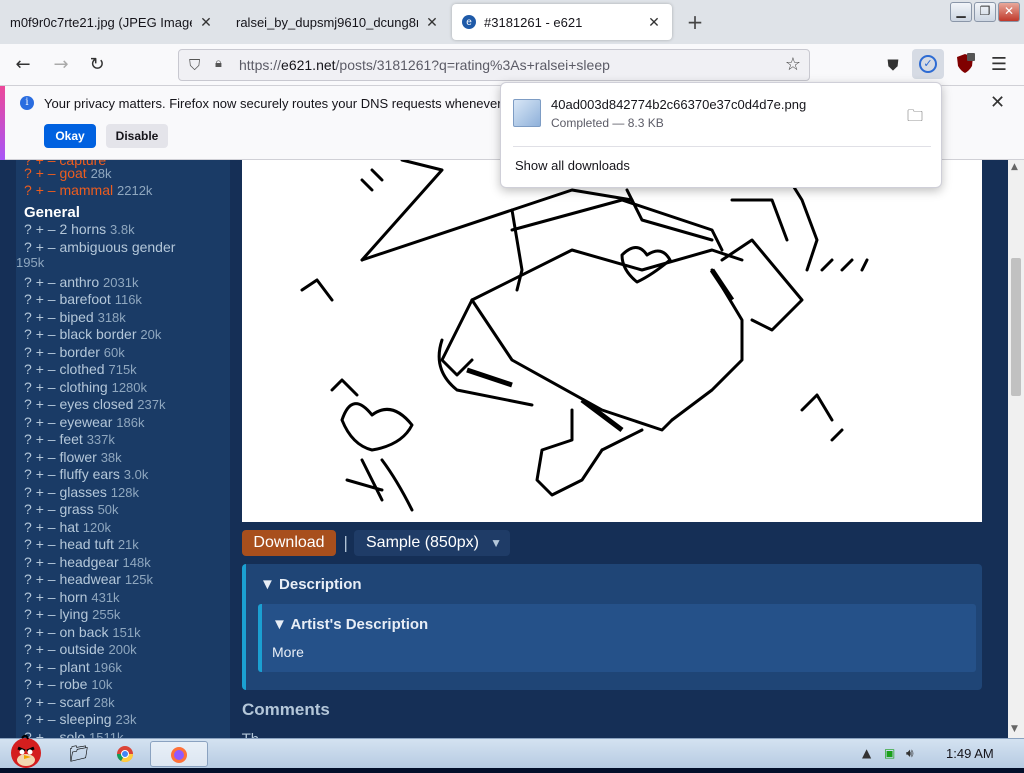 The height and width of the screenshot is (773, 1024). What do you see at coordinates (68, 527) in the screenshot?
I see `tag-name: hat` at bounding box center [68, 527].